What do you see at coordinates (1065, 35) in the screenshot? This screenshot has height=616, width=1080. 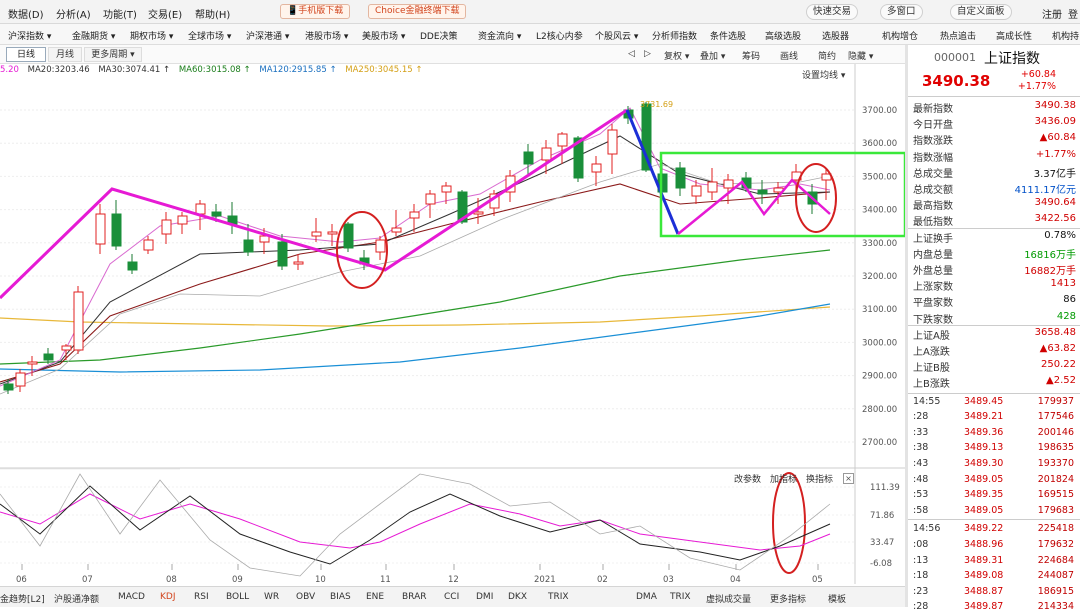 I see `nav-item: 机构持` at bounding box center [1065, 35].